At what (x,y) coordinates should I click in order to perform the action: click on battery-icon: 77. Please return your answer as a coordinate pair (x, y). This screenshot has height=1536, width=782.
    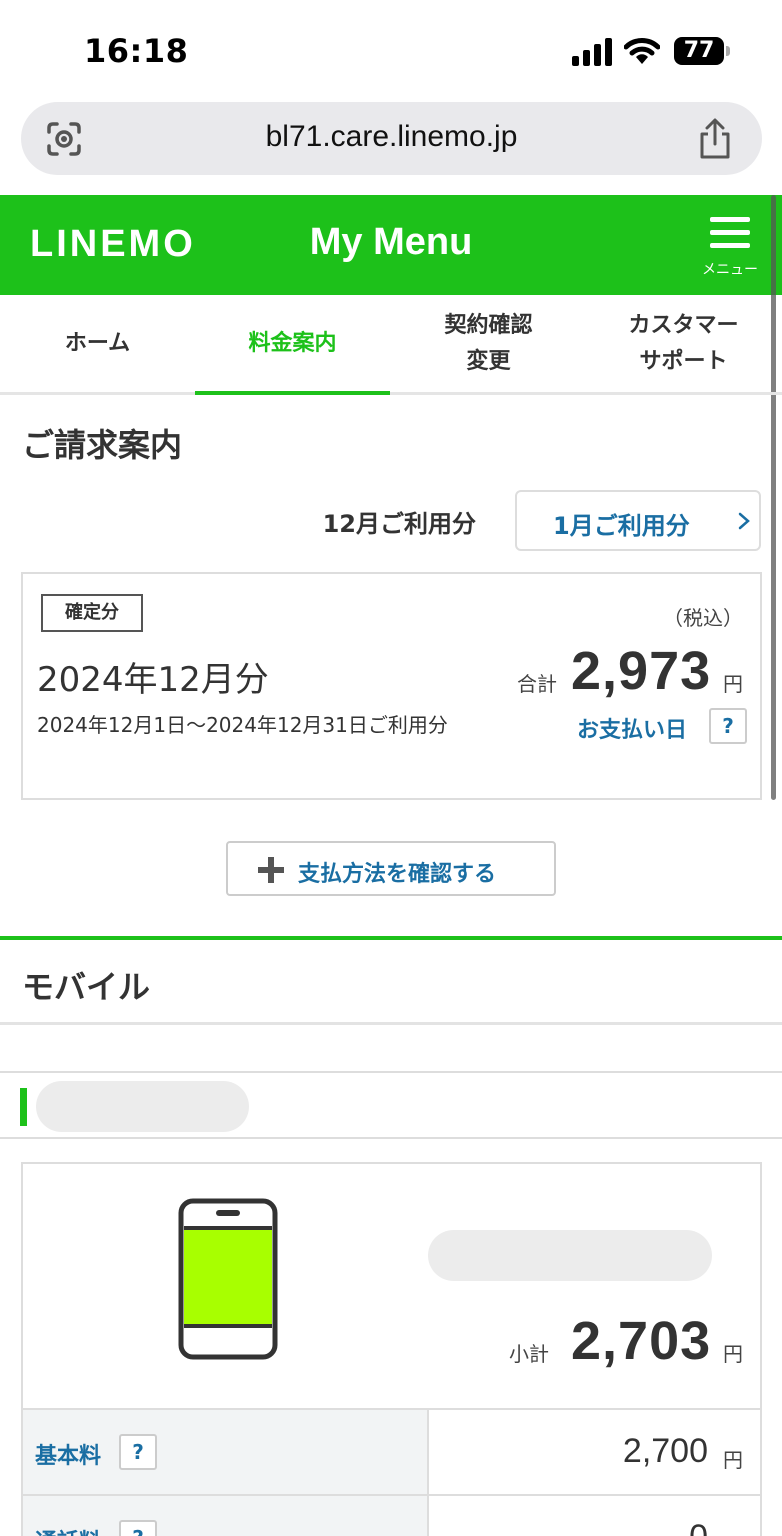
    Looking at the image, I should click on (702, 51).